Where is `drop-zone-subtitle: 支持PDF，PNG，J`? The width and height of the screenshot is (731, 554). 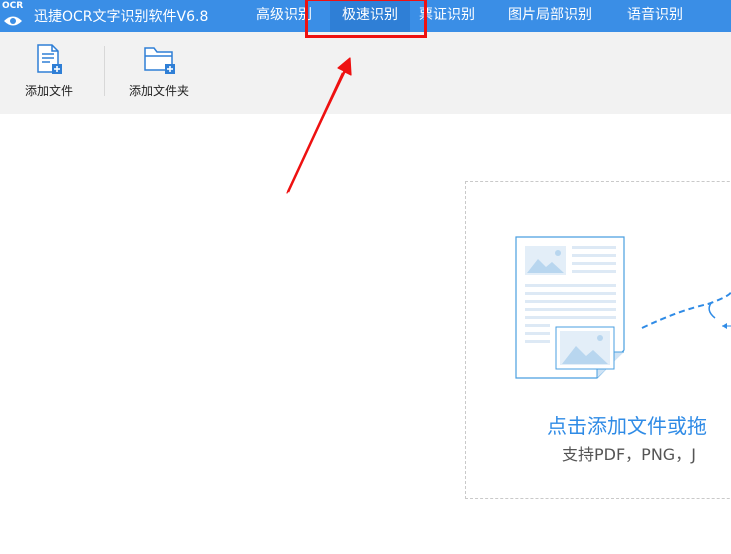
drop-zone-subtitle: 支持PDF，PNG，J is located at coordinates (629, 454).